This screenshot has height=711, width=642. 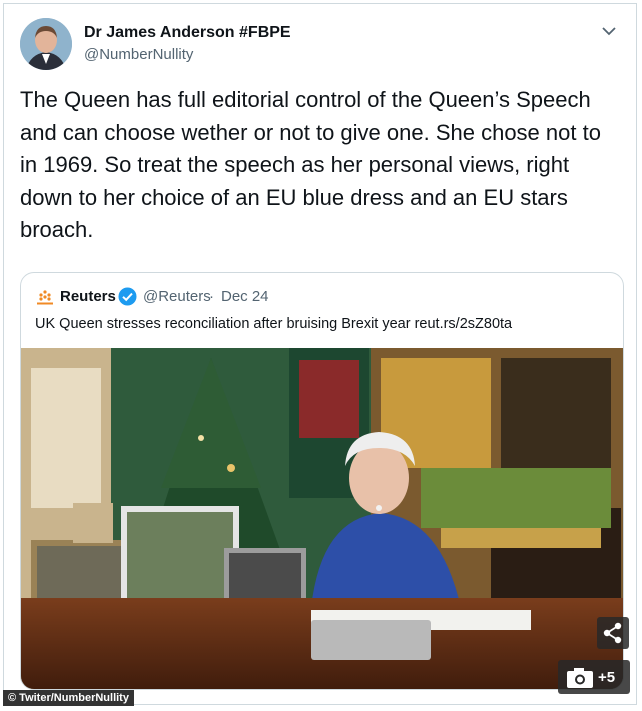 I want to click on share-button, so click(x=613, y=633).